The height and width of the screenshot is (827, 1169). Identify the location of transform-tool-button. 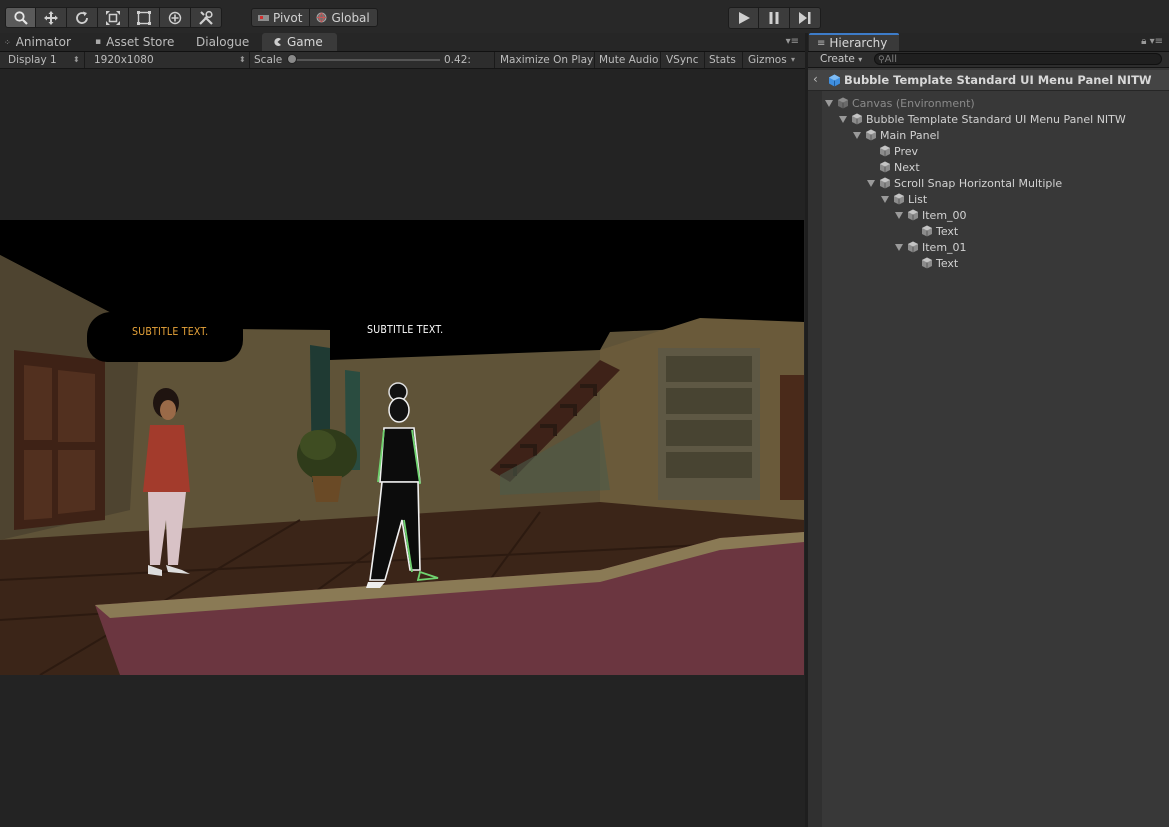
(175, 17).